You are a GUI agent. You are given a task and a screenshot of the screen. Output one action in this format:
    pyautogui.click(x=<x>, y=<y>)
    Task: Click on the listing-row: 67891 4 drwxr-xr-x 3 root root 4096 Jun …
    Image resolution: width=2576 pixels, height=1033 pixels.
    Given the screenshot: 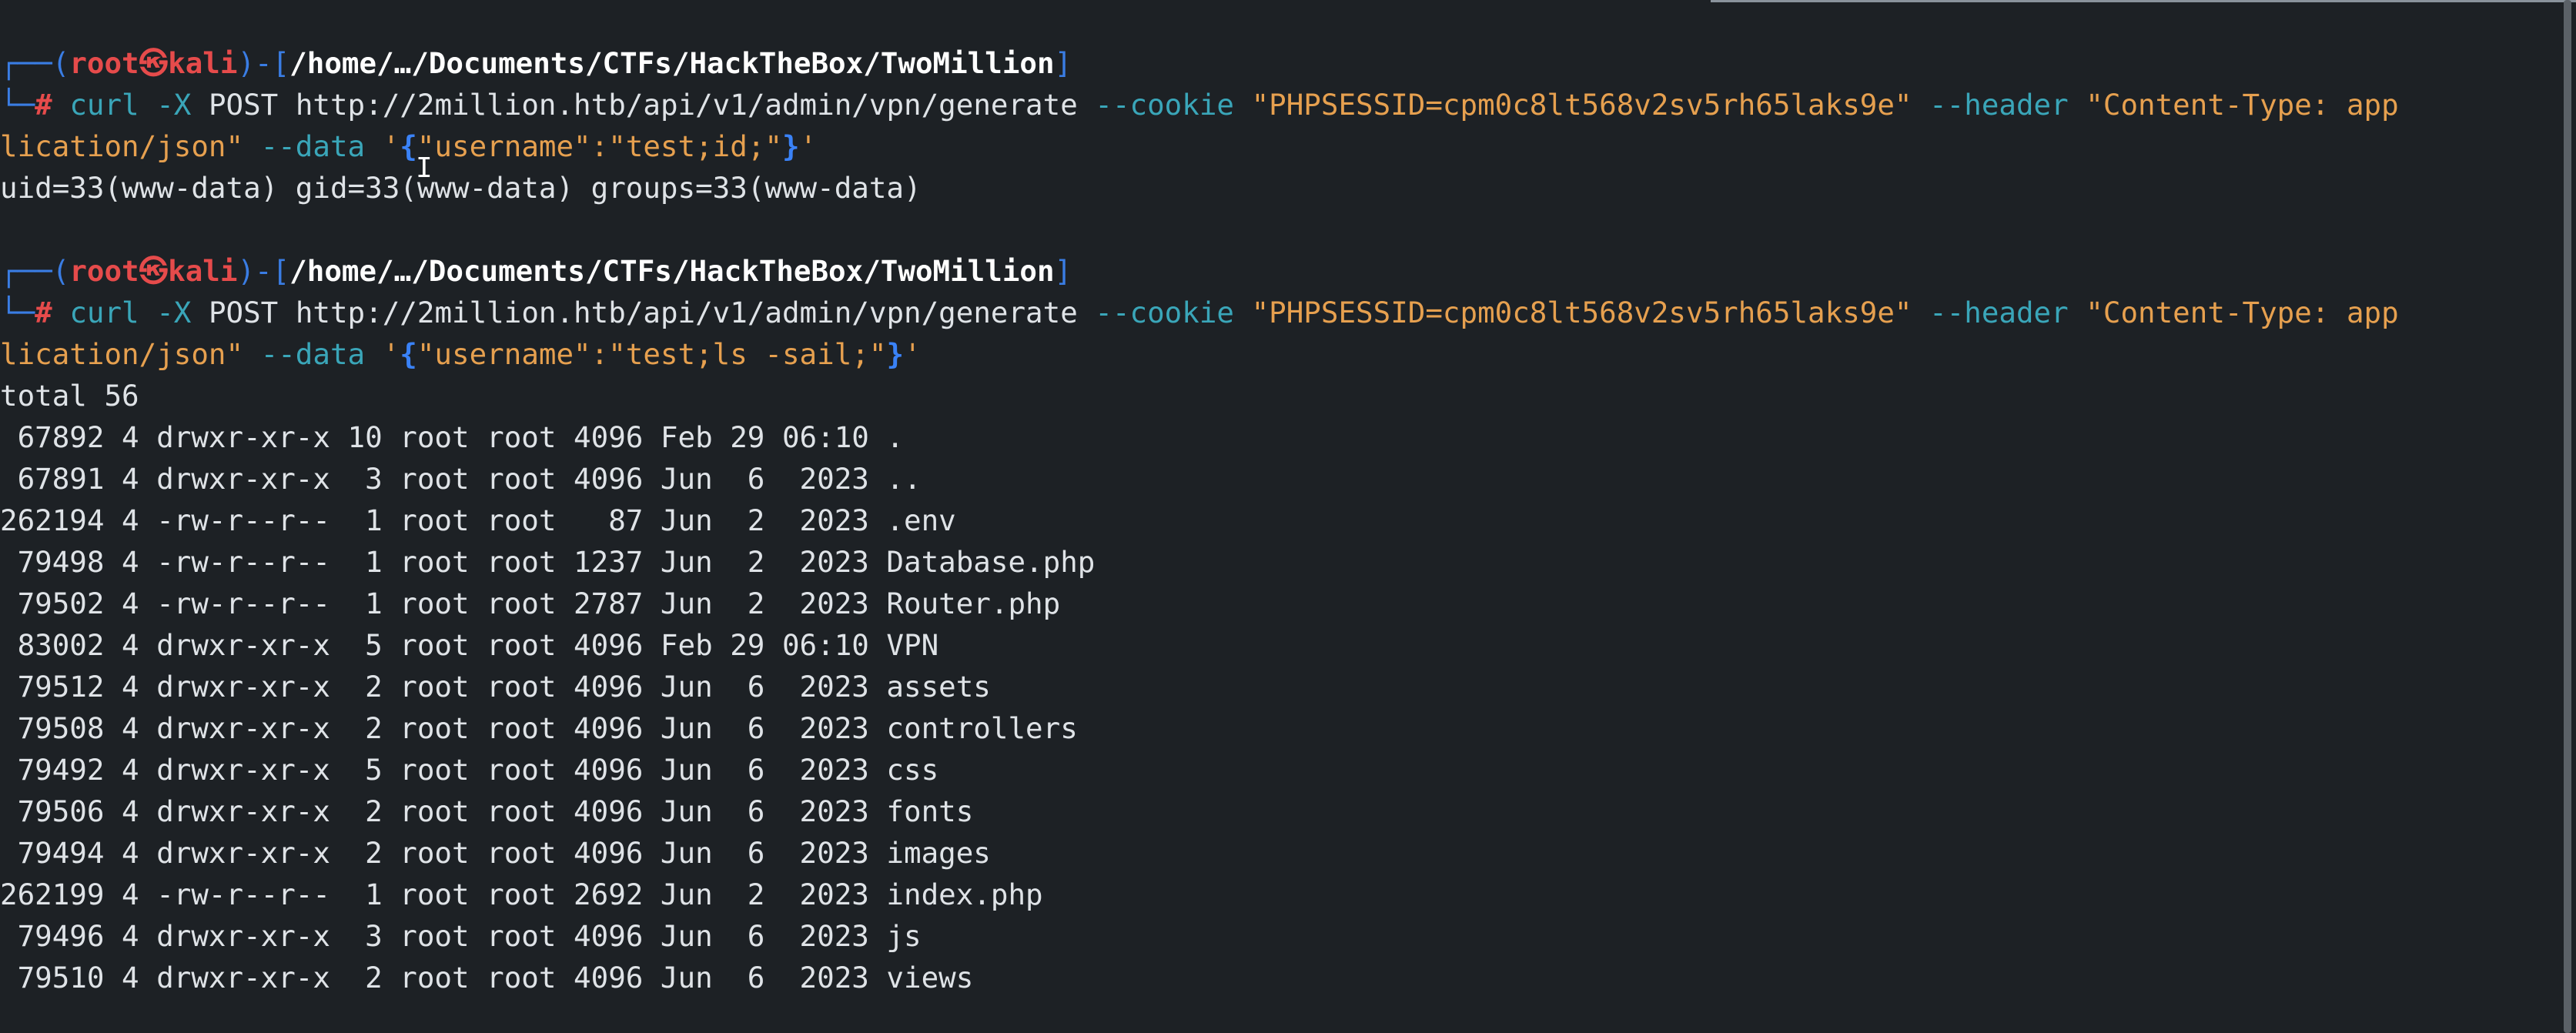 What is the action you would take?
    pyautogui.click(x=461, y=479)
    